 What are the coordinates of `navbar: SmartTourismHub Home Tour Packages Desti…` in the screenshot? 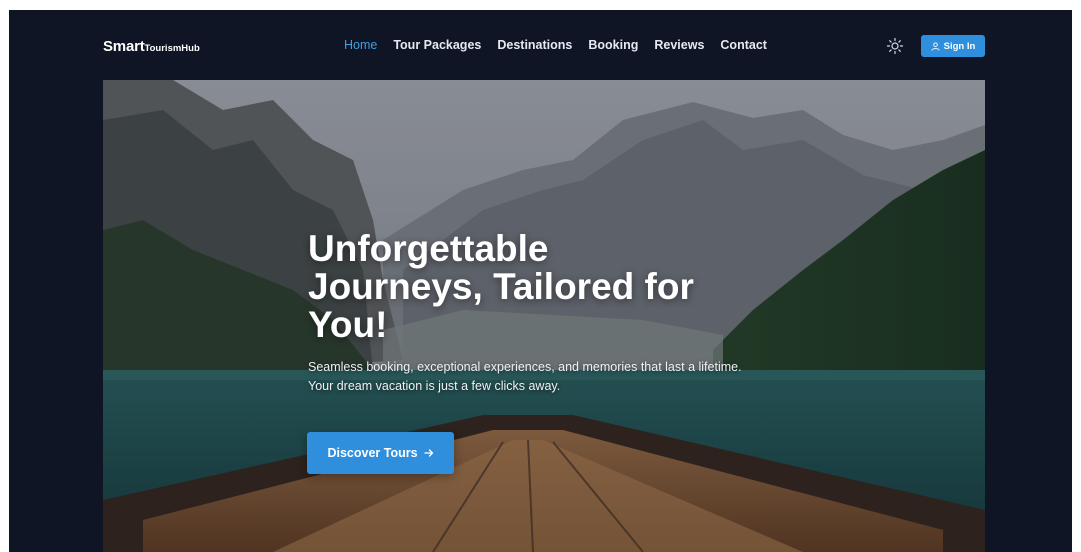 It's located at (540, 46).